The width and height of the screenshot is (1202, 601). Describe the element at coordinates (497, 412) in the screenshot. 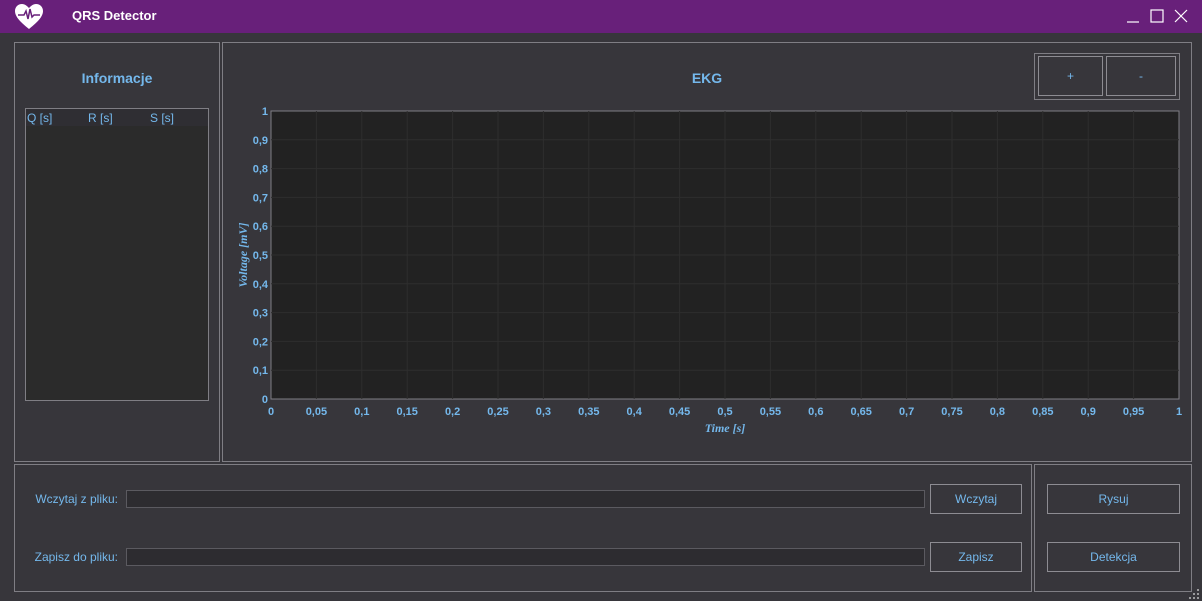

I see `x-tick-label: 0,25` at that location.